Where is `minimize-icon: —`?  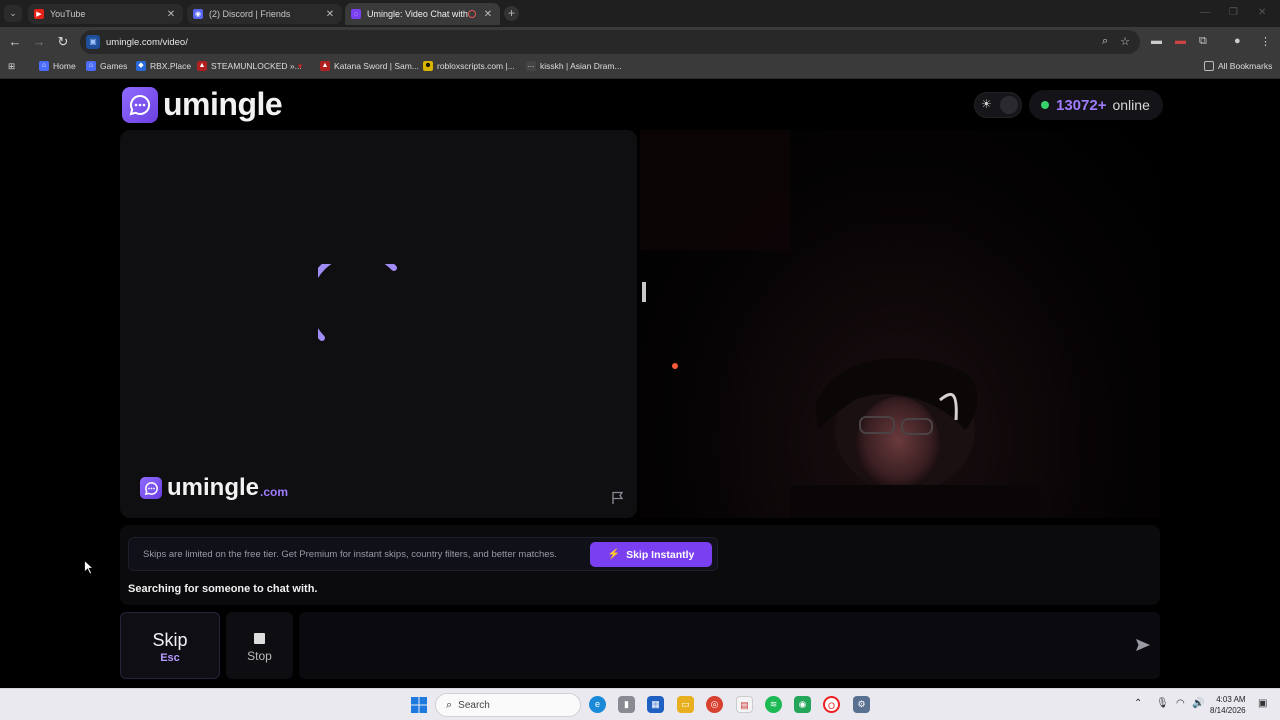 minimize-icon: — is located at coordinates (1205, 12).